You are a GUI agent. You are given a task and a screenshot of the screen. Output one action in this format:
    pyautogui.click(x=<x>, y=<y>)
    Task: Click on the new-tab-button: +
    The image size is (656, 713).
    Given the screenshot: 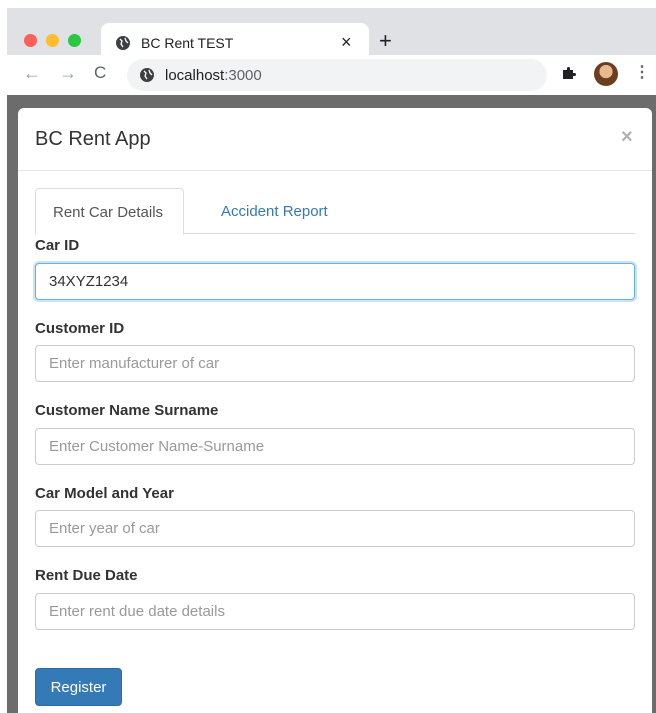 What is the action you would take?
    pyautogui.click(x=385, y=41)
    